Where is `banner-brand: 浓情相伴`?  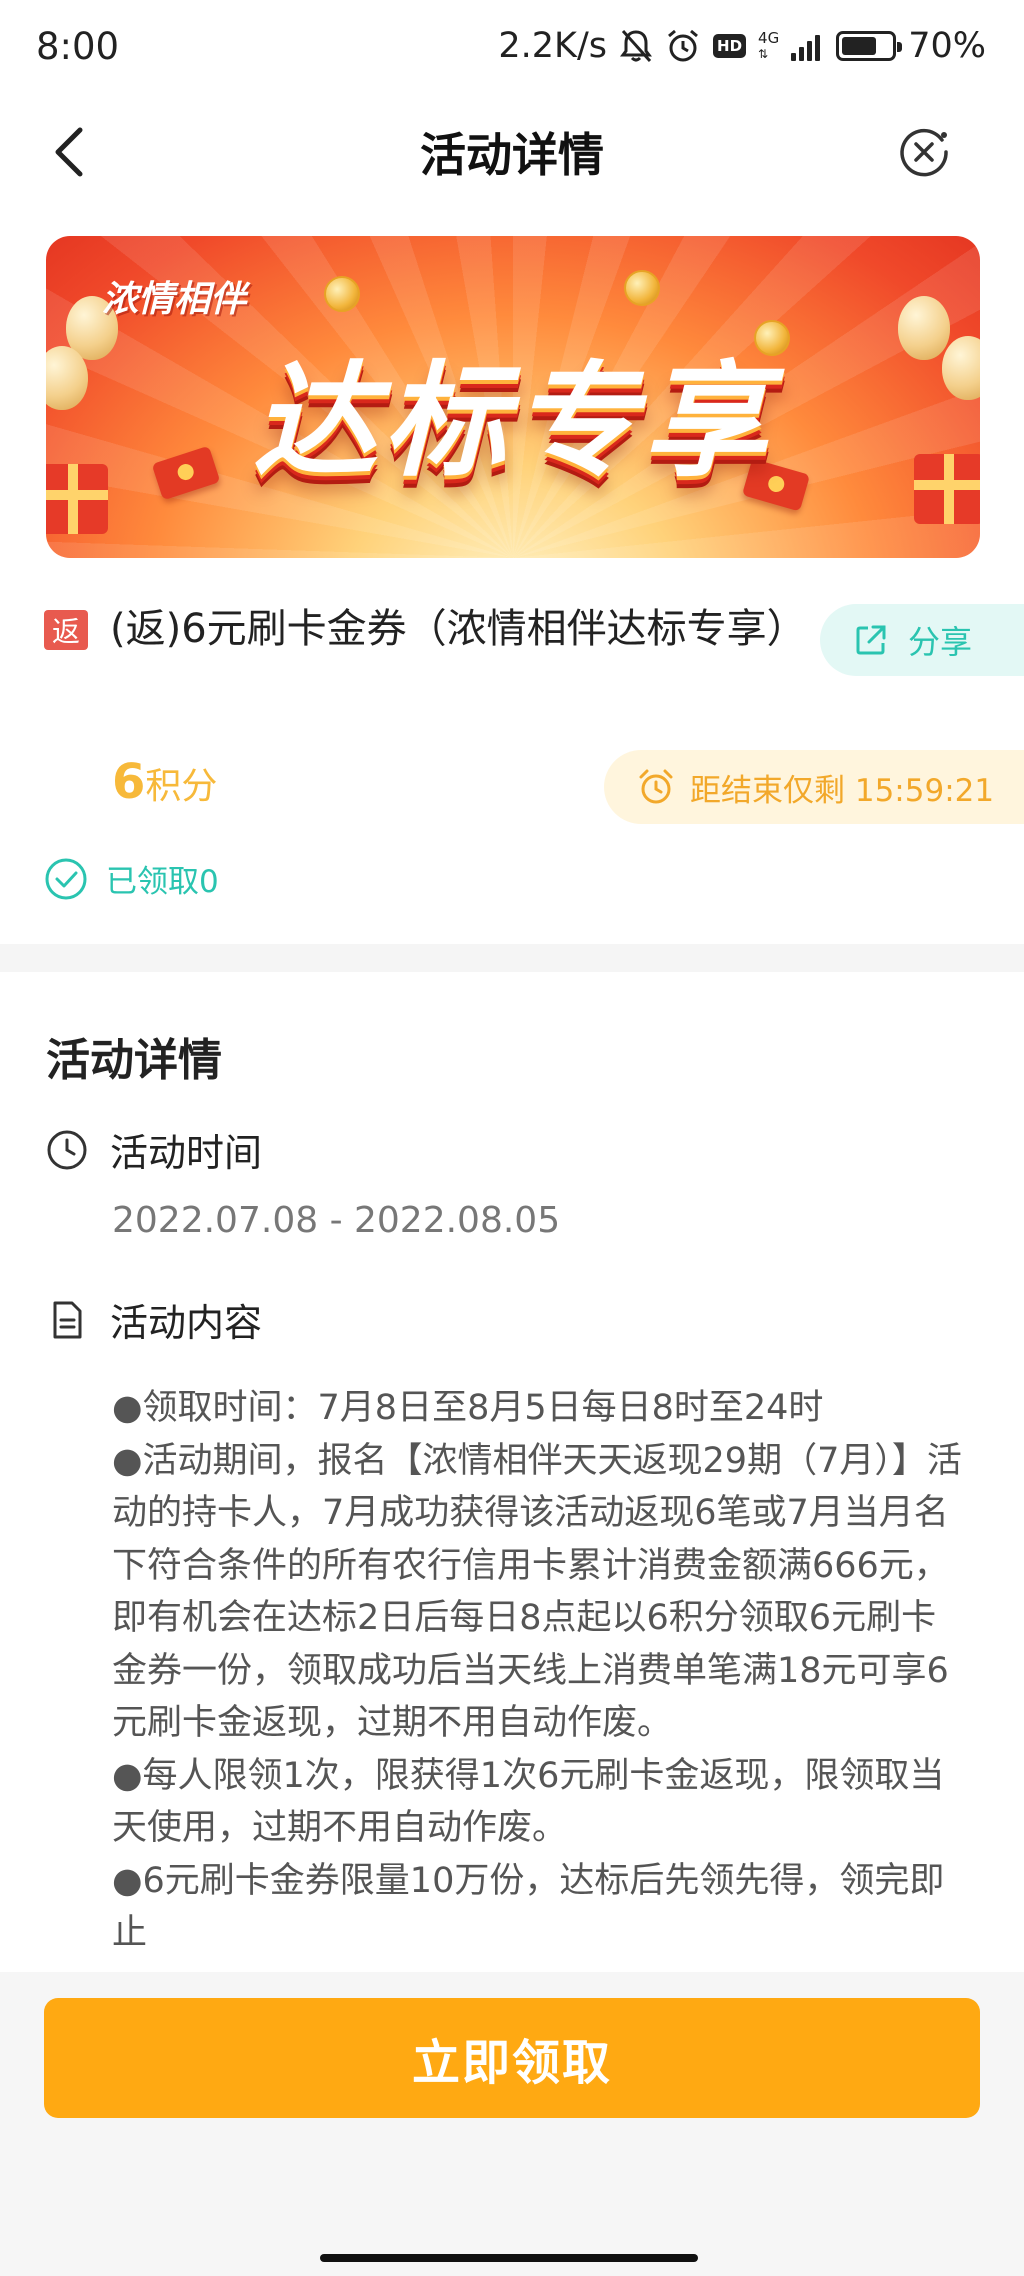
banner-brand: 浓情相伴 is located at coordinates (174, 299).